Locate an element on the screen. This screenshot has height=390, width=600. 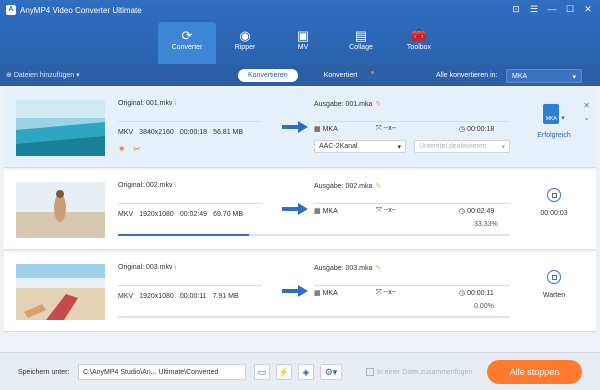
enhance-icon: ✷ is located at coordinates (122, 149).